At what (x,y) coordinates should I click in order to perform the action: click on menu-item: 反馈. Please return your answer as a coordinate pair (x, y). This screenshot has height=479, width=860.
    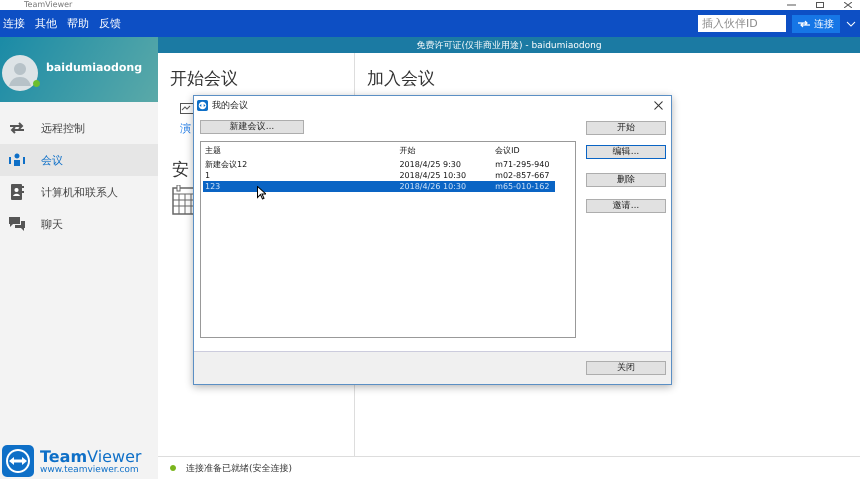
    Looking at the image, I should click on (110, 23).